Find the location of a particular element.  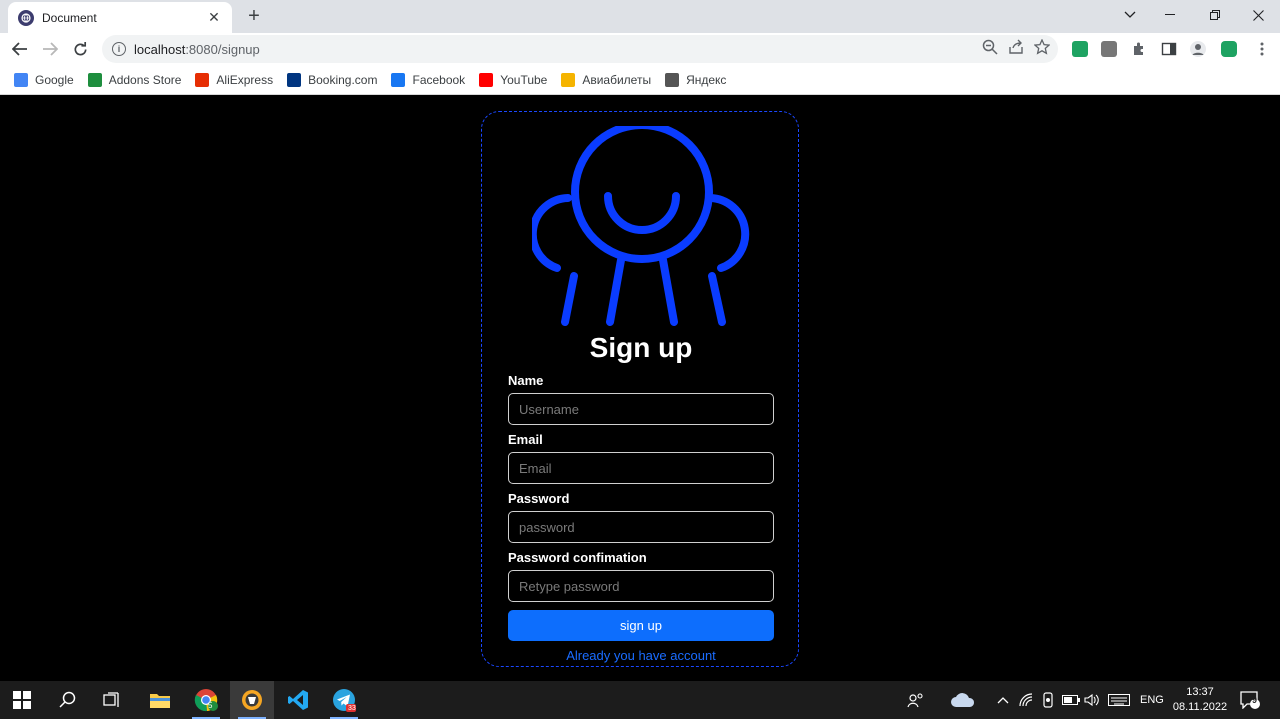

url-text: localhost:8080/signup is located at coordinates (197, 49).